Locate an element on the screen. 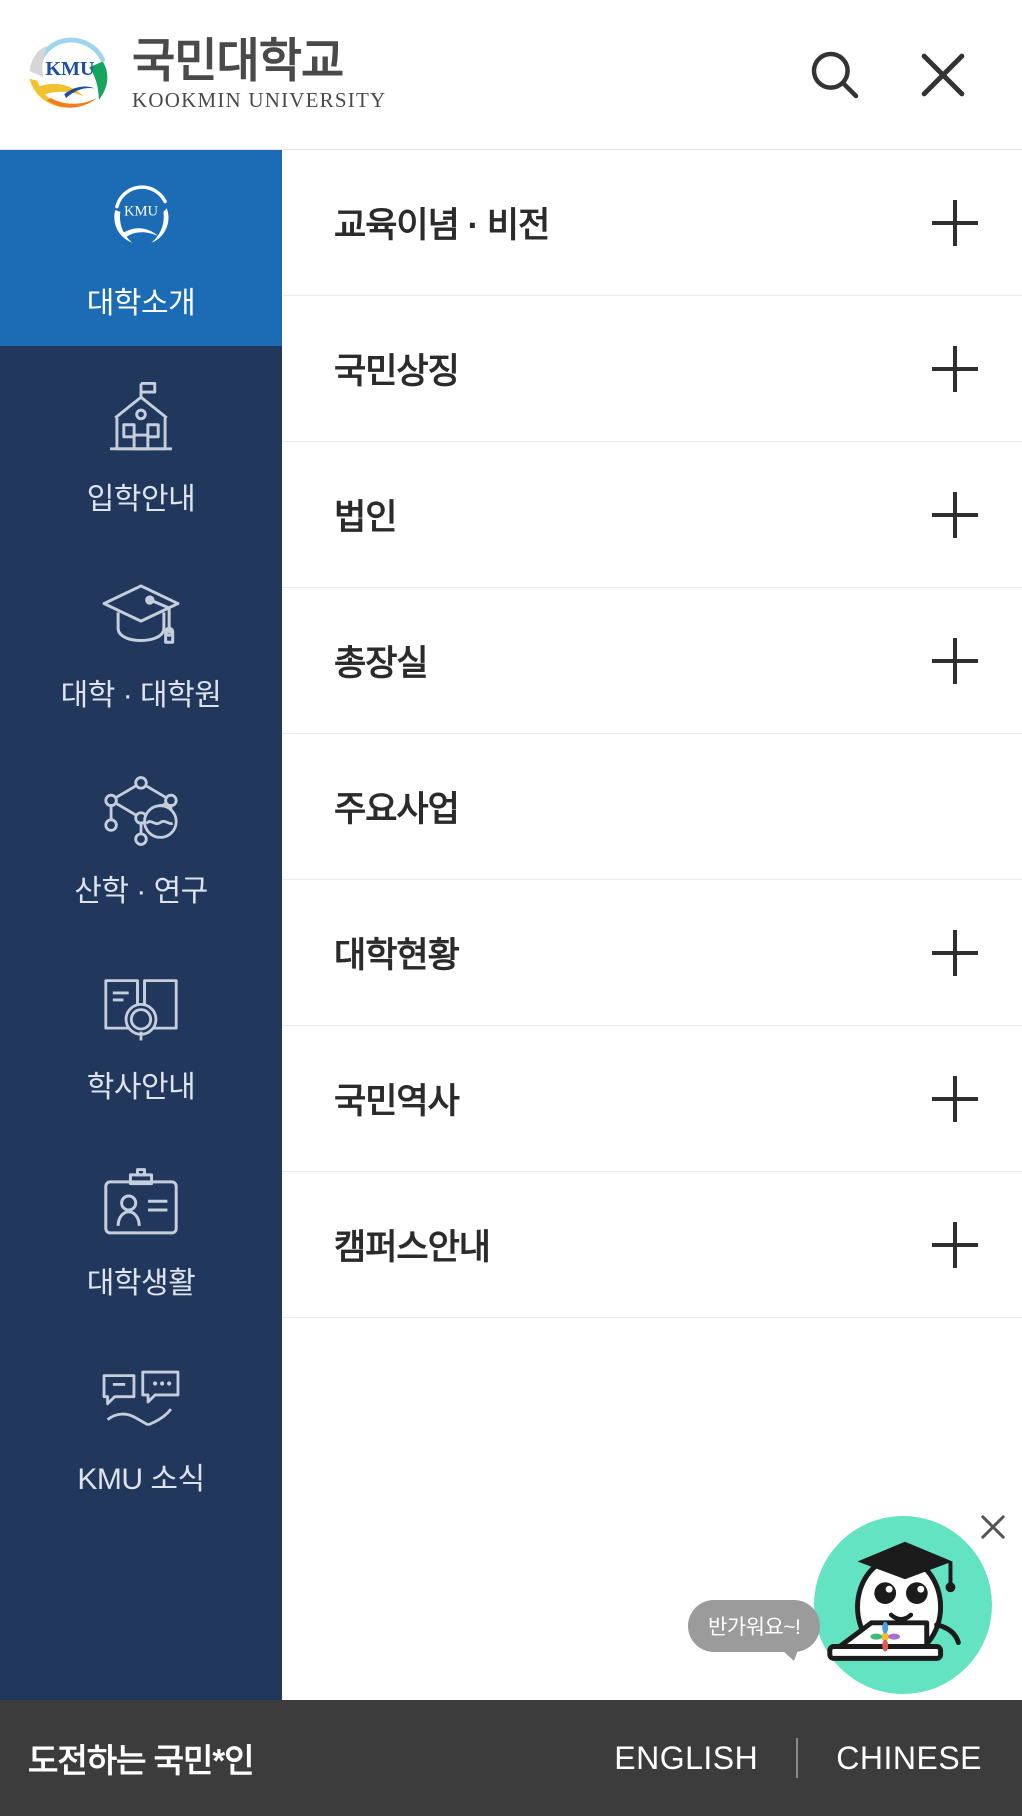 The image size is (1022, 1816). menu-row-label: 교육이념 · 비전 is located at coordinates (442, 225).